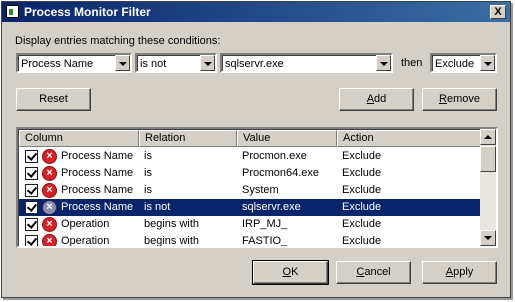 This screenshot has width=515, height=302. Describe the element at coordinates (412, 63) in the screenshot. I see `then-label: then` at that location.